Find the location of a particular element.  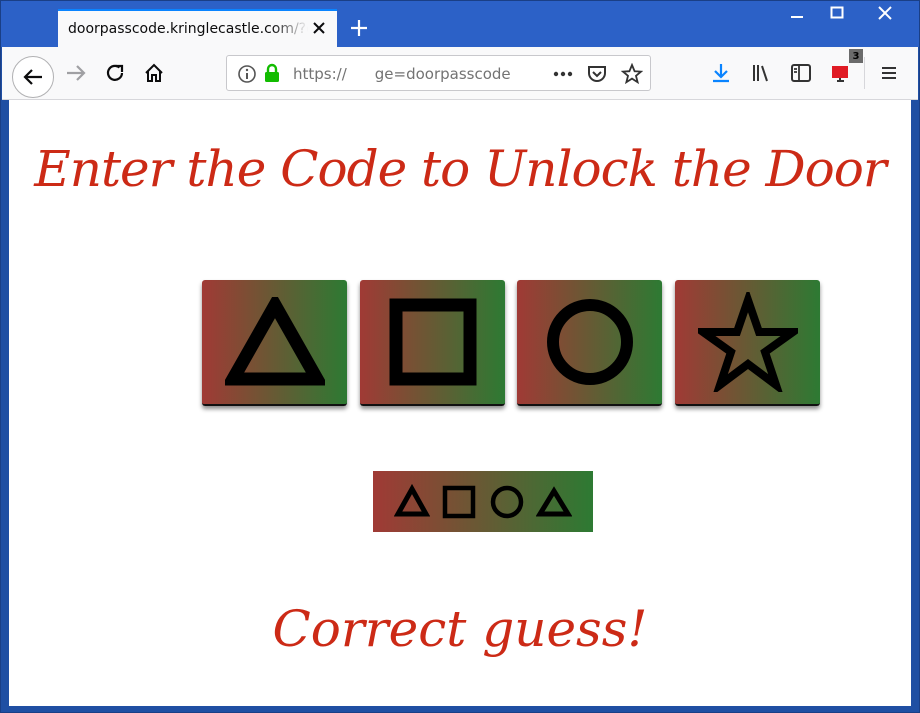

square-icon is located at coordinates (432, 342).